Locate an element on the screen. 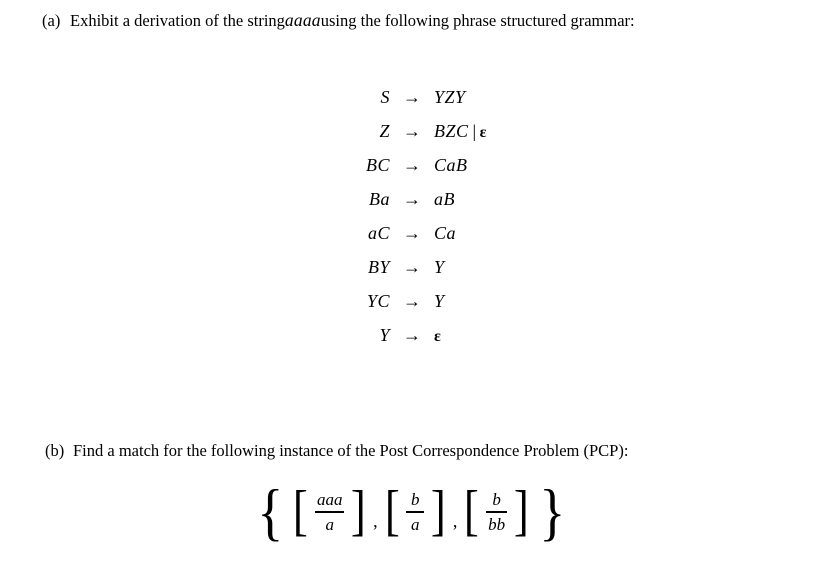  rule-rhs: Ca is located at coordinates (445, 233).